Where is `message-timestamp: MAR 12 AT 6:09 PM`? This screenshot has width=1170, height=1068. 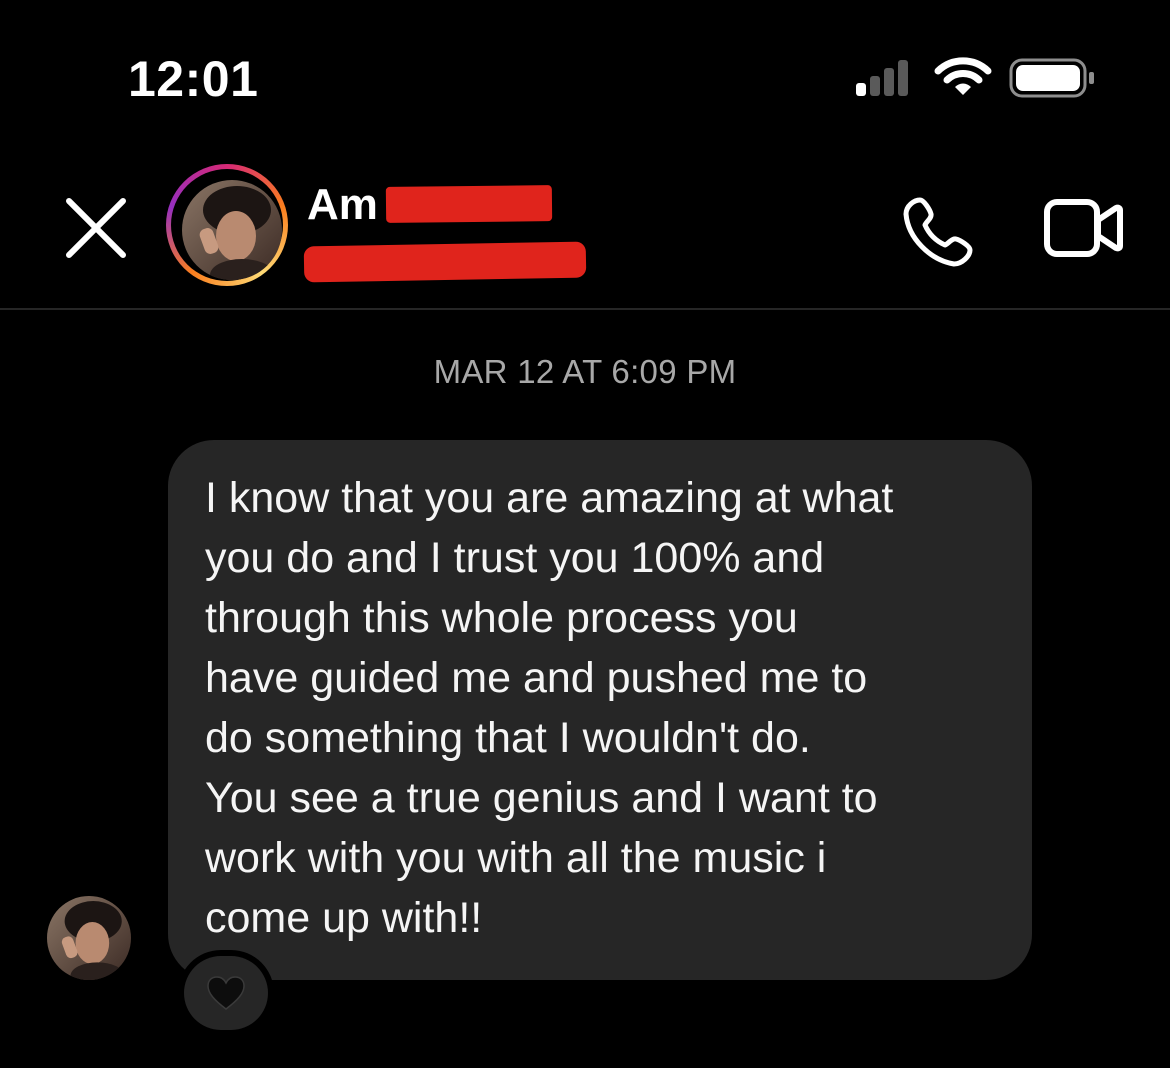 message-timestamp: MAR 12 AT 6:09 PM is located at coordinates (585, 371).